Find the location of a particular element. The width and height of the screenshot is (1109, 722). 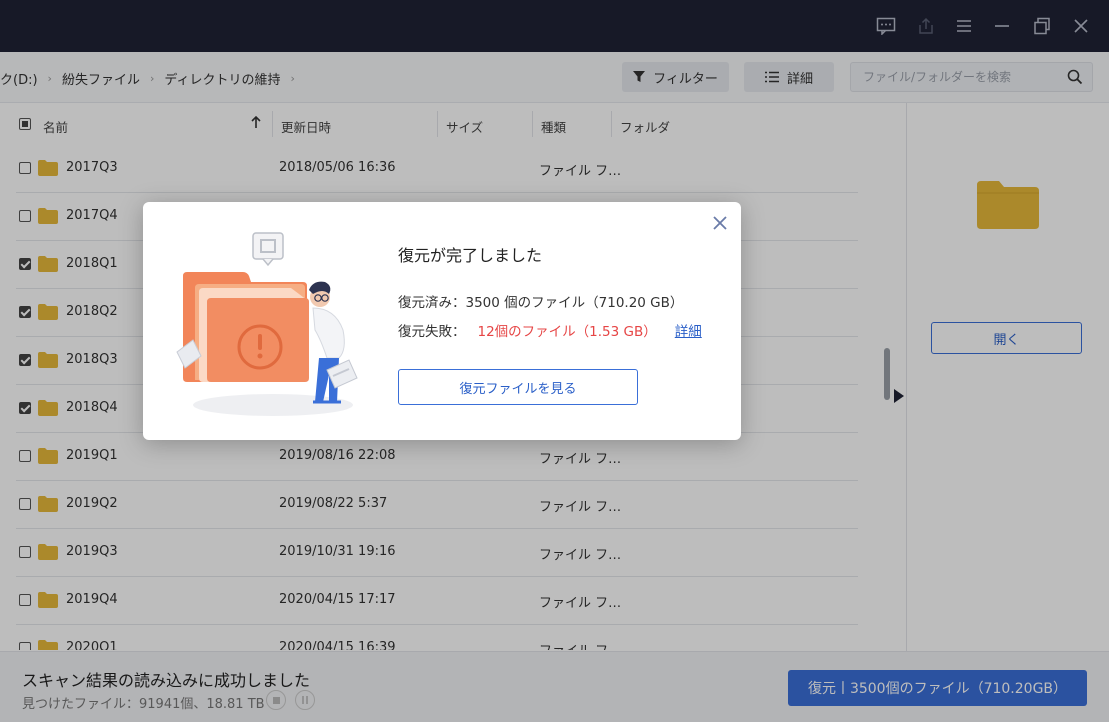

failed-summary: 復元失敗： 12個のファイル（1.53 GB） 詳細 is located at coordinates (550, 330).